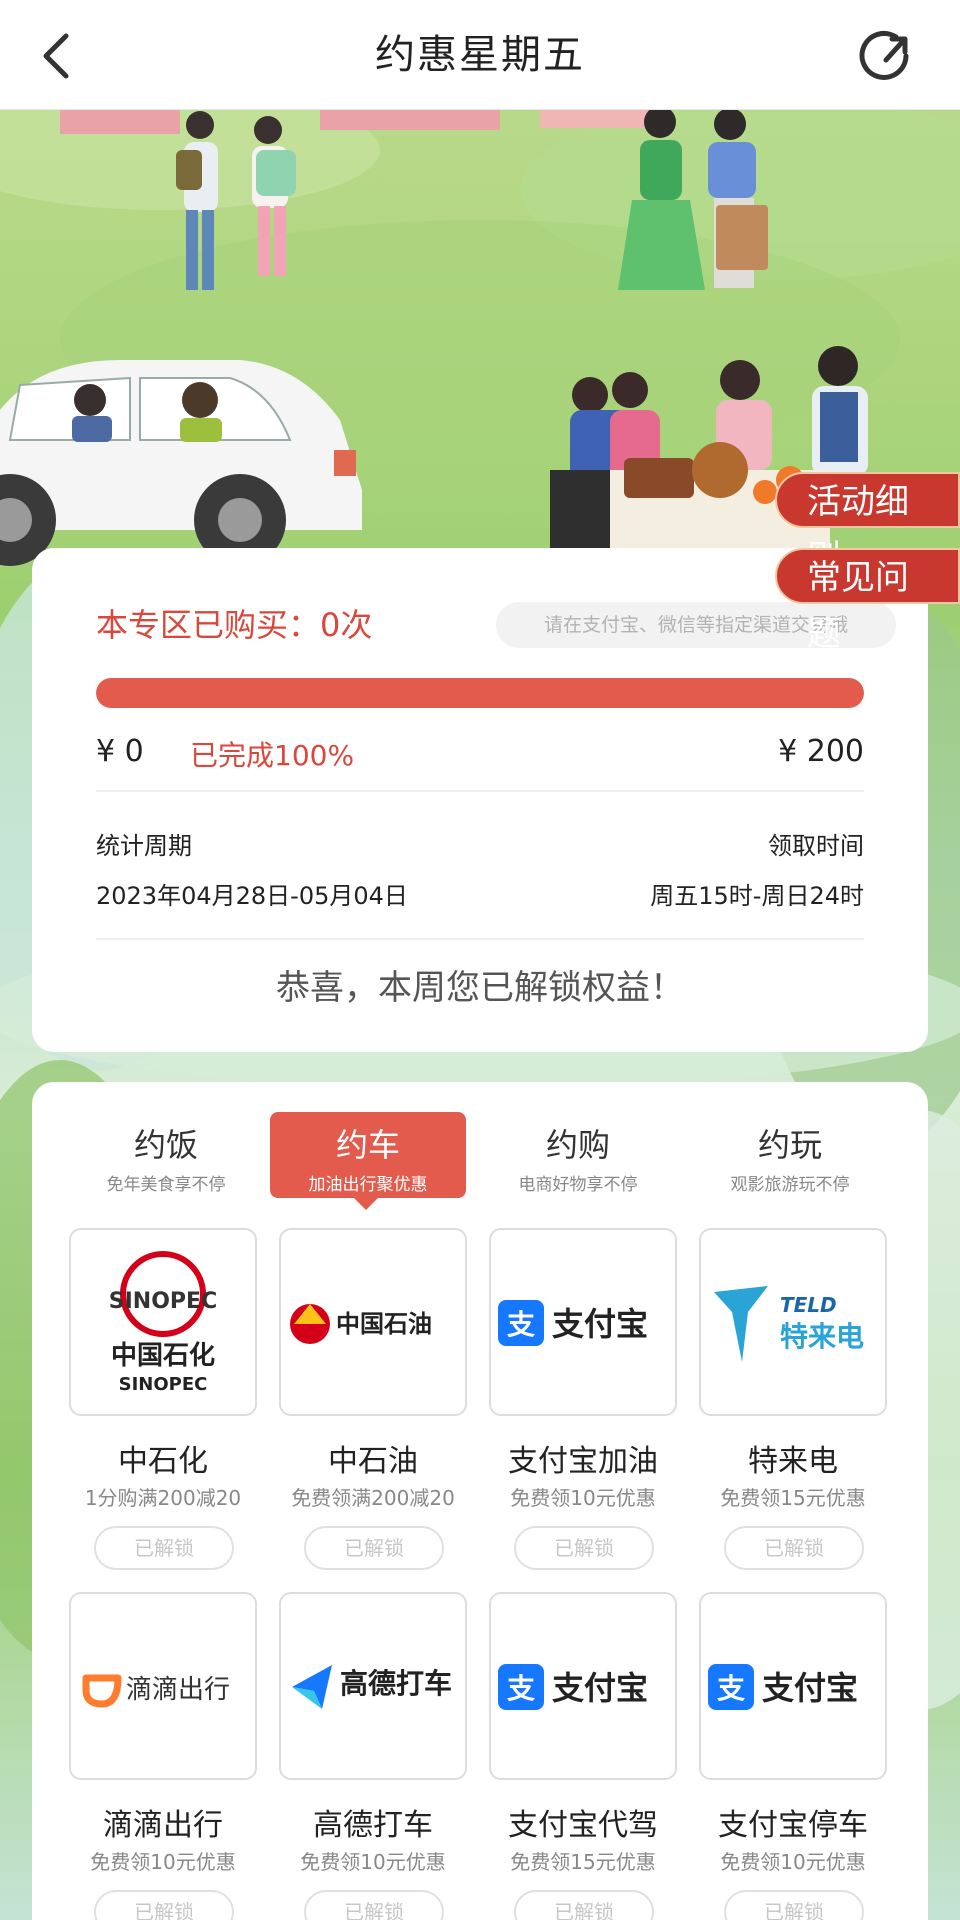 This screenshot has width=960, height=1920. I want to click on petrochina-logo-icon: 中国石油, so click(361, 1324).